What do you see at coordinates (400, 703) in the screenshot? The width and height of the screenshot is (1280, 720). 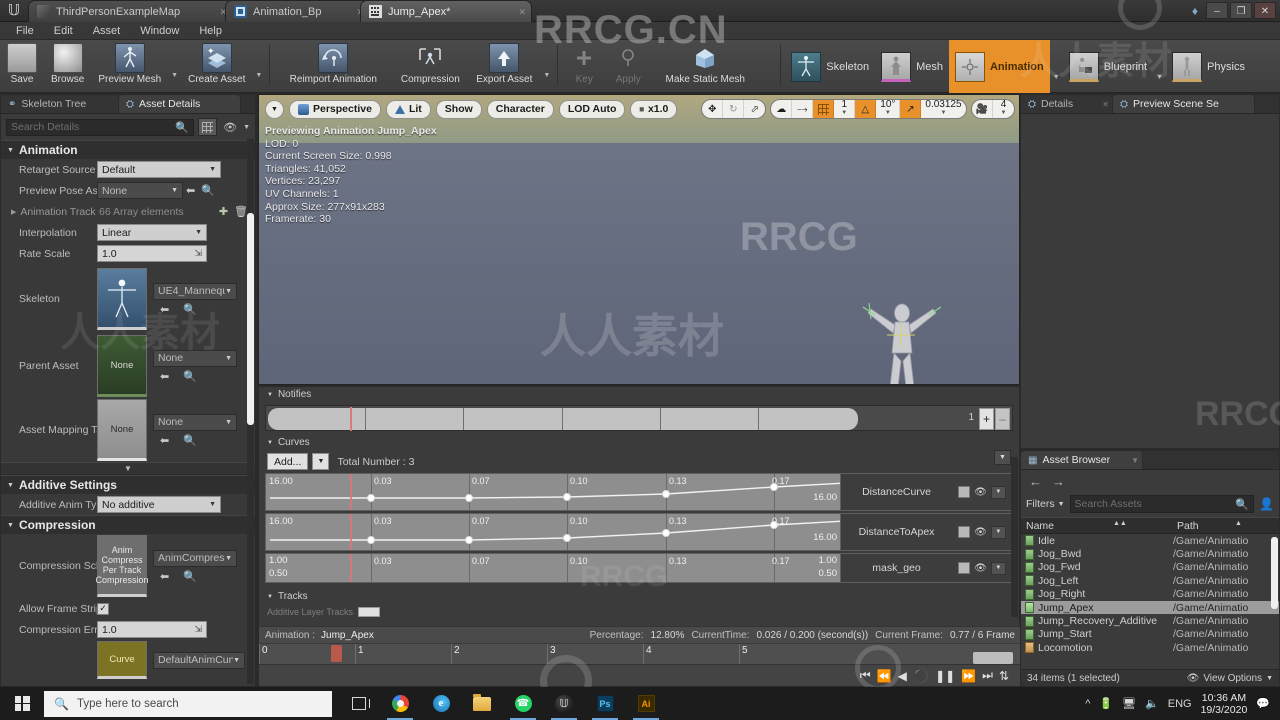 I see `taskbar-chrome` at bounding box center [400, 703].